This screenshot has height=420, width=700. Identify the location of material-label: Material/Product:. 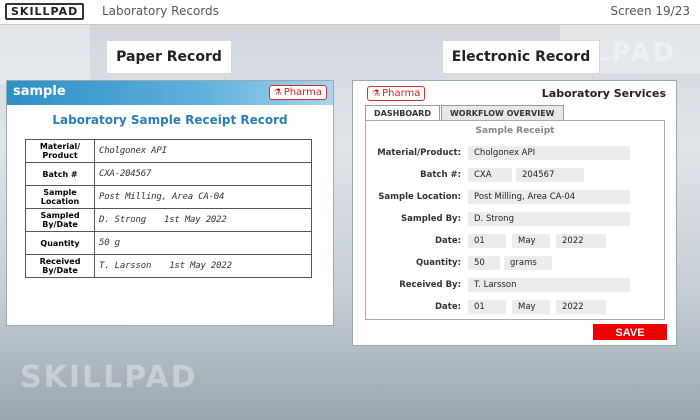
(419, 153).